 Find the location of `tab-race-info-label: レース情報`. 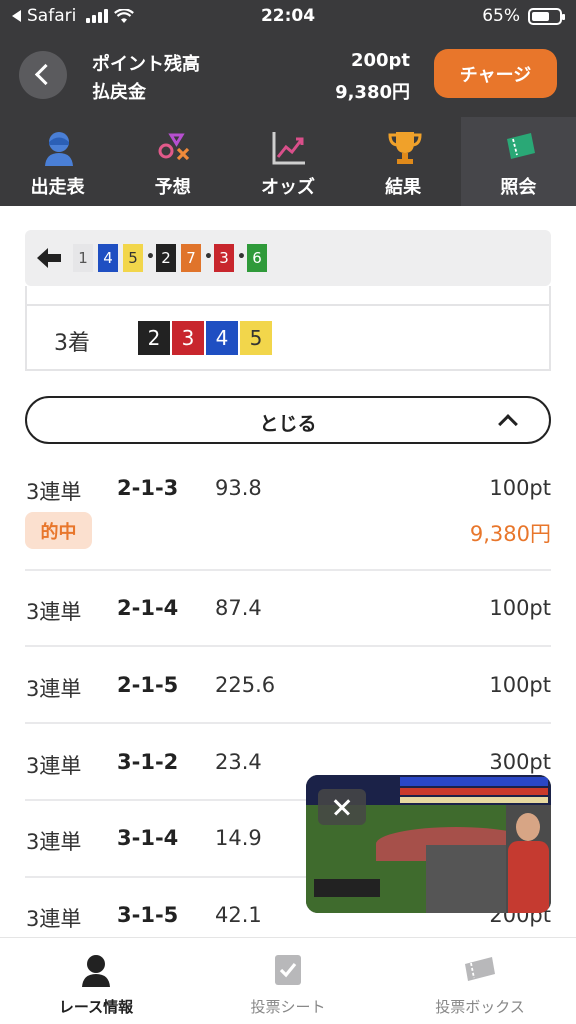

tab-race-info-label: レース情報 is located at coordinates (96, 1007).